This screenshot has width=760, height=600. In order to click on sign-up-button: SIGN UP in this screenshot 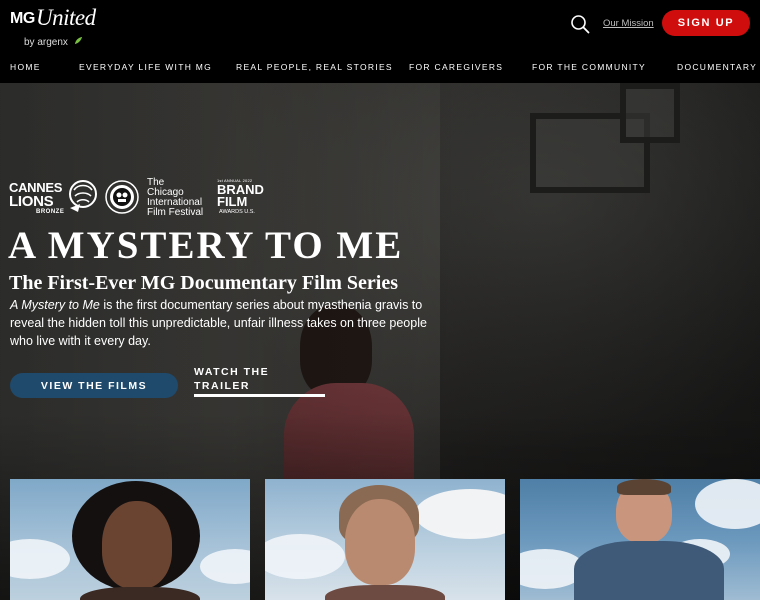, I will do `click(706, 23)`.